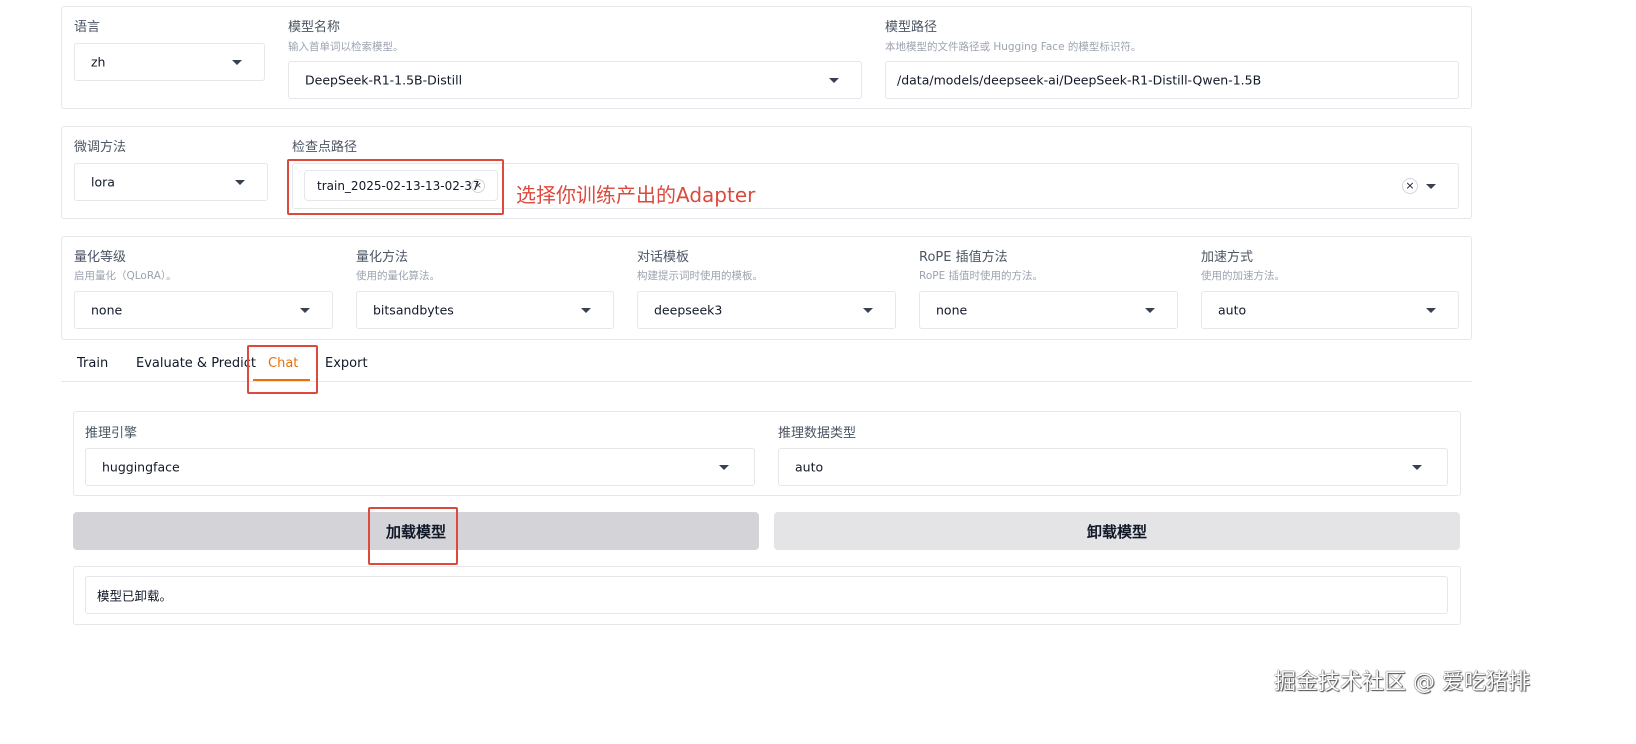  I want to click on status-textbox: 模型已卸载。, so click(766, 595).